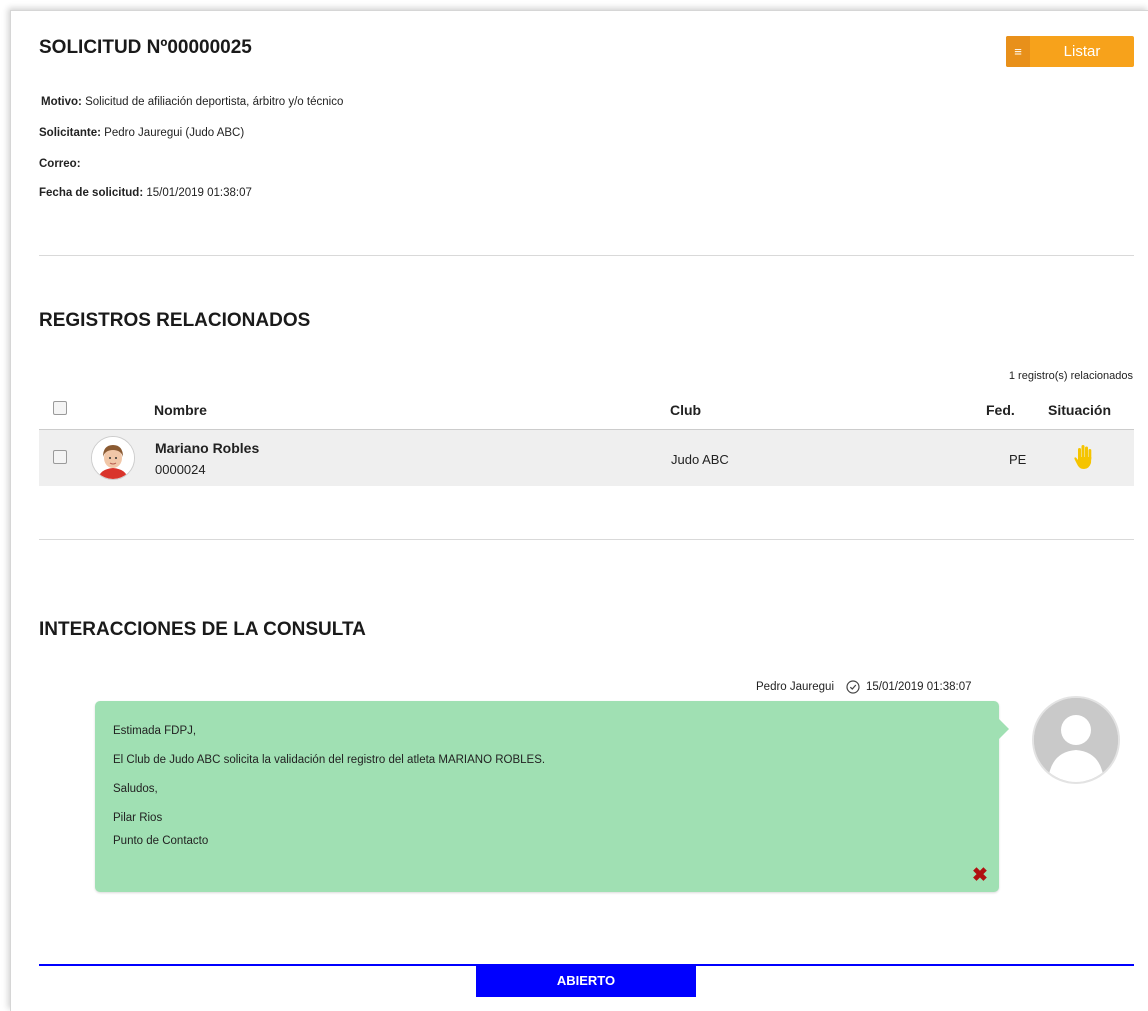 Image resolution: width=1148 pixels, height=1011 pixels. I want to click on hand-icon, so click(1084, 457).